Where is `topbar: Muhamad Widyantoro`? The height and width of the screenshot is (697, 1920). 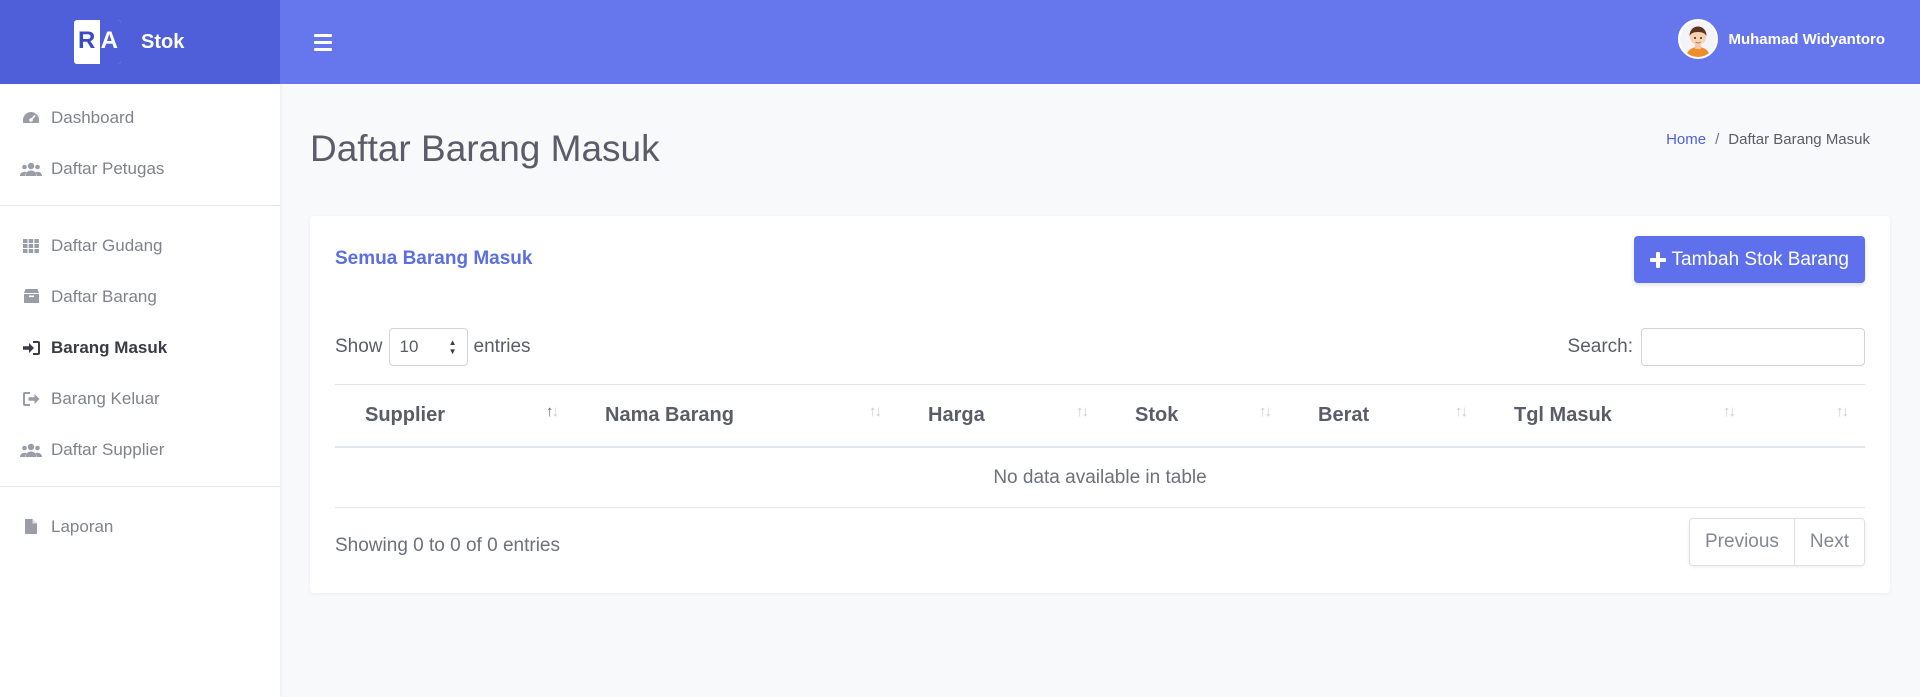
topbar: Muhamad Widyantoro is located at coordinates (1100, 42).